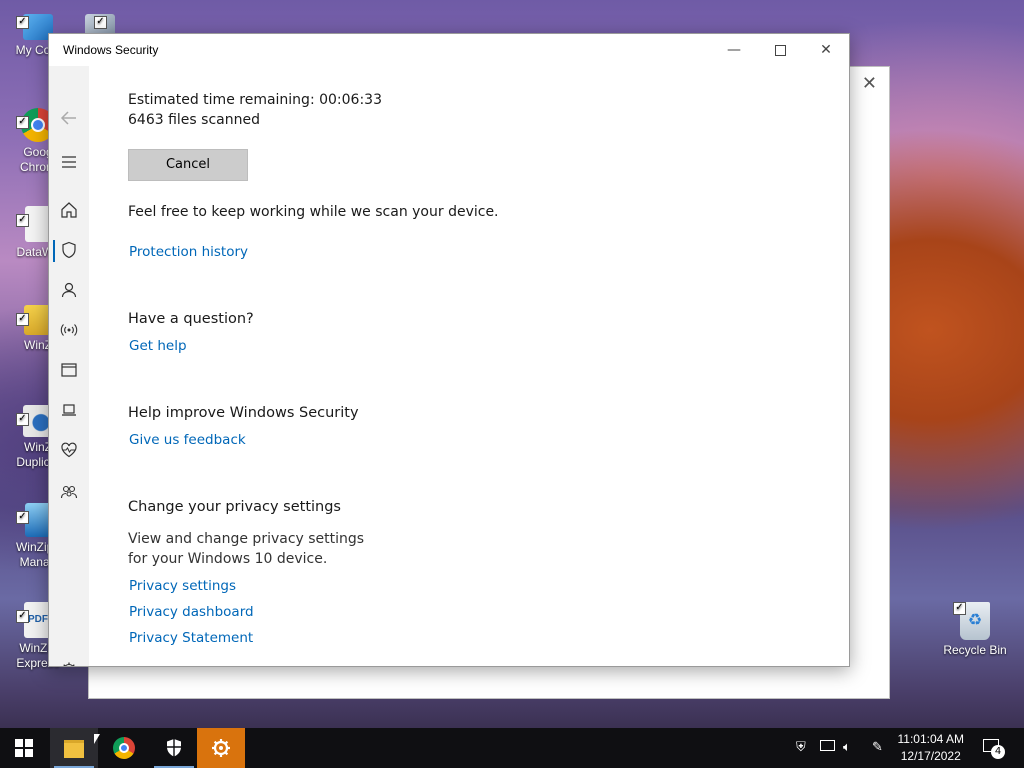 This screenshot has width=1024, height=768. I want to click on give-feedback-link: Give us feedback, so click(187, 440).